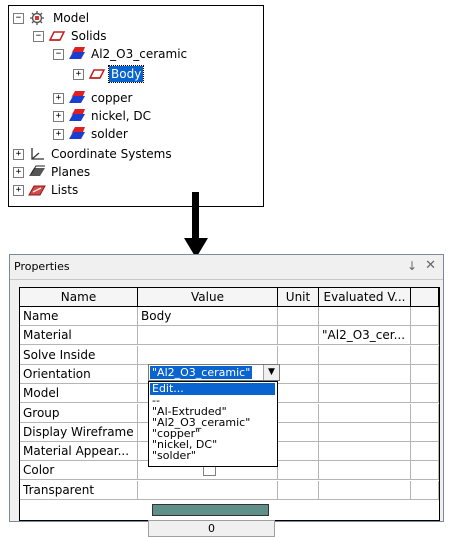  What do you see at coordinates (112, 98) in the screenshot?
I see `tree-label-copper: copper` at bounding box center [112, 98].